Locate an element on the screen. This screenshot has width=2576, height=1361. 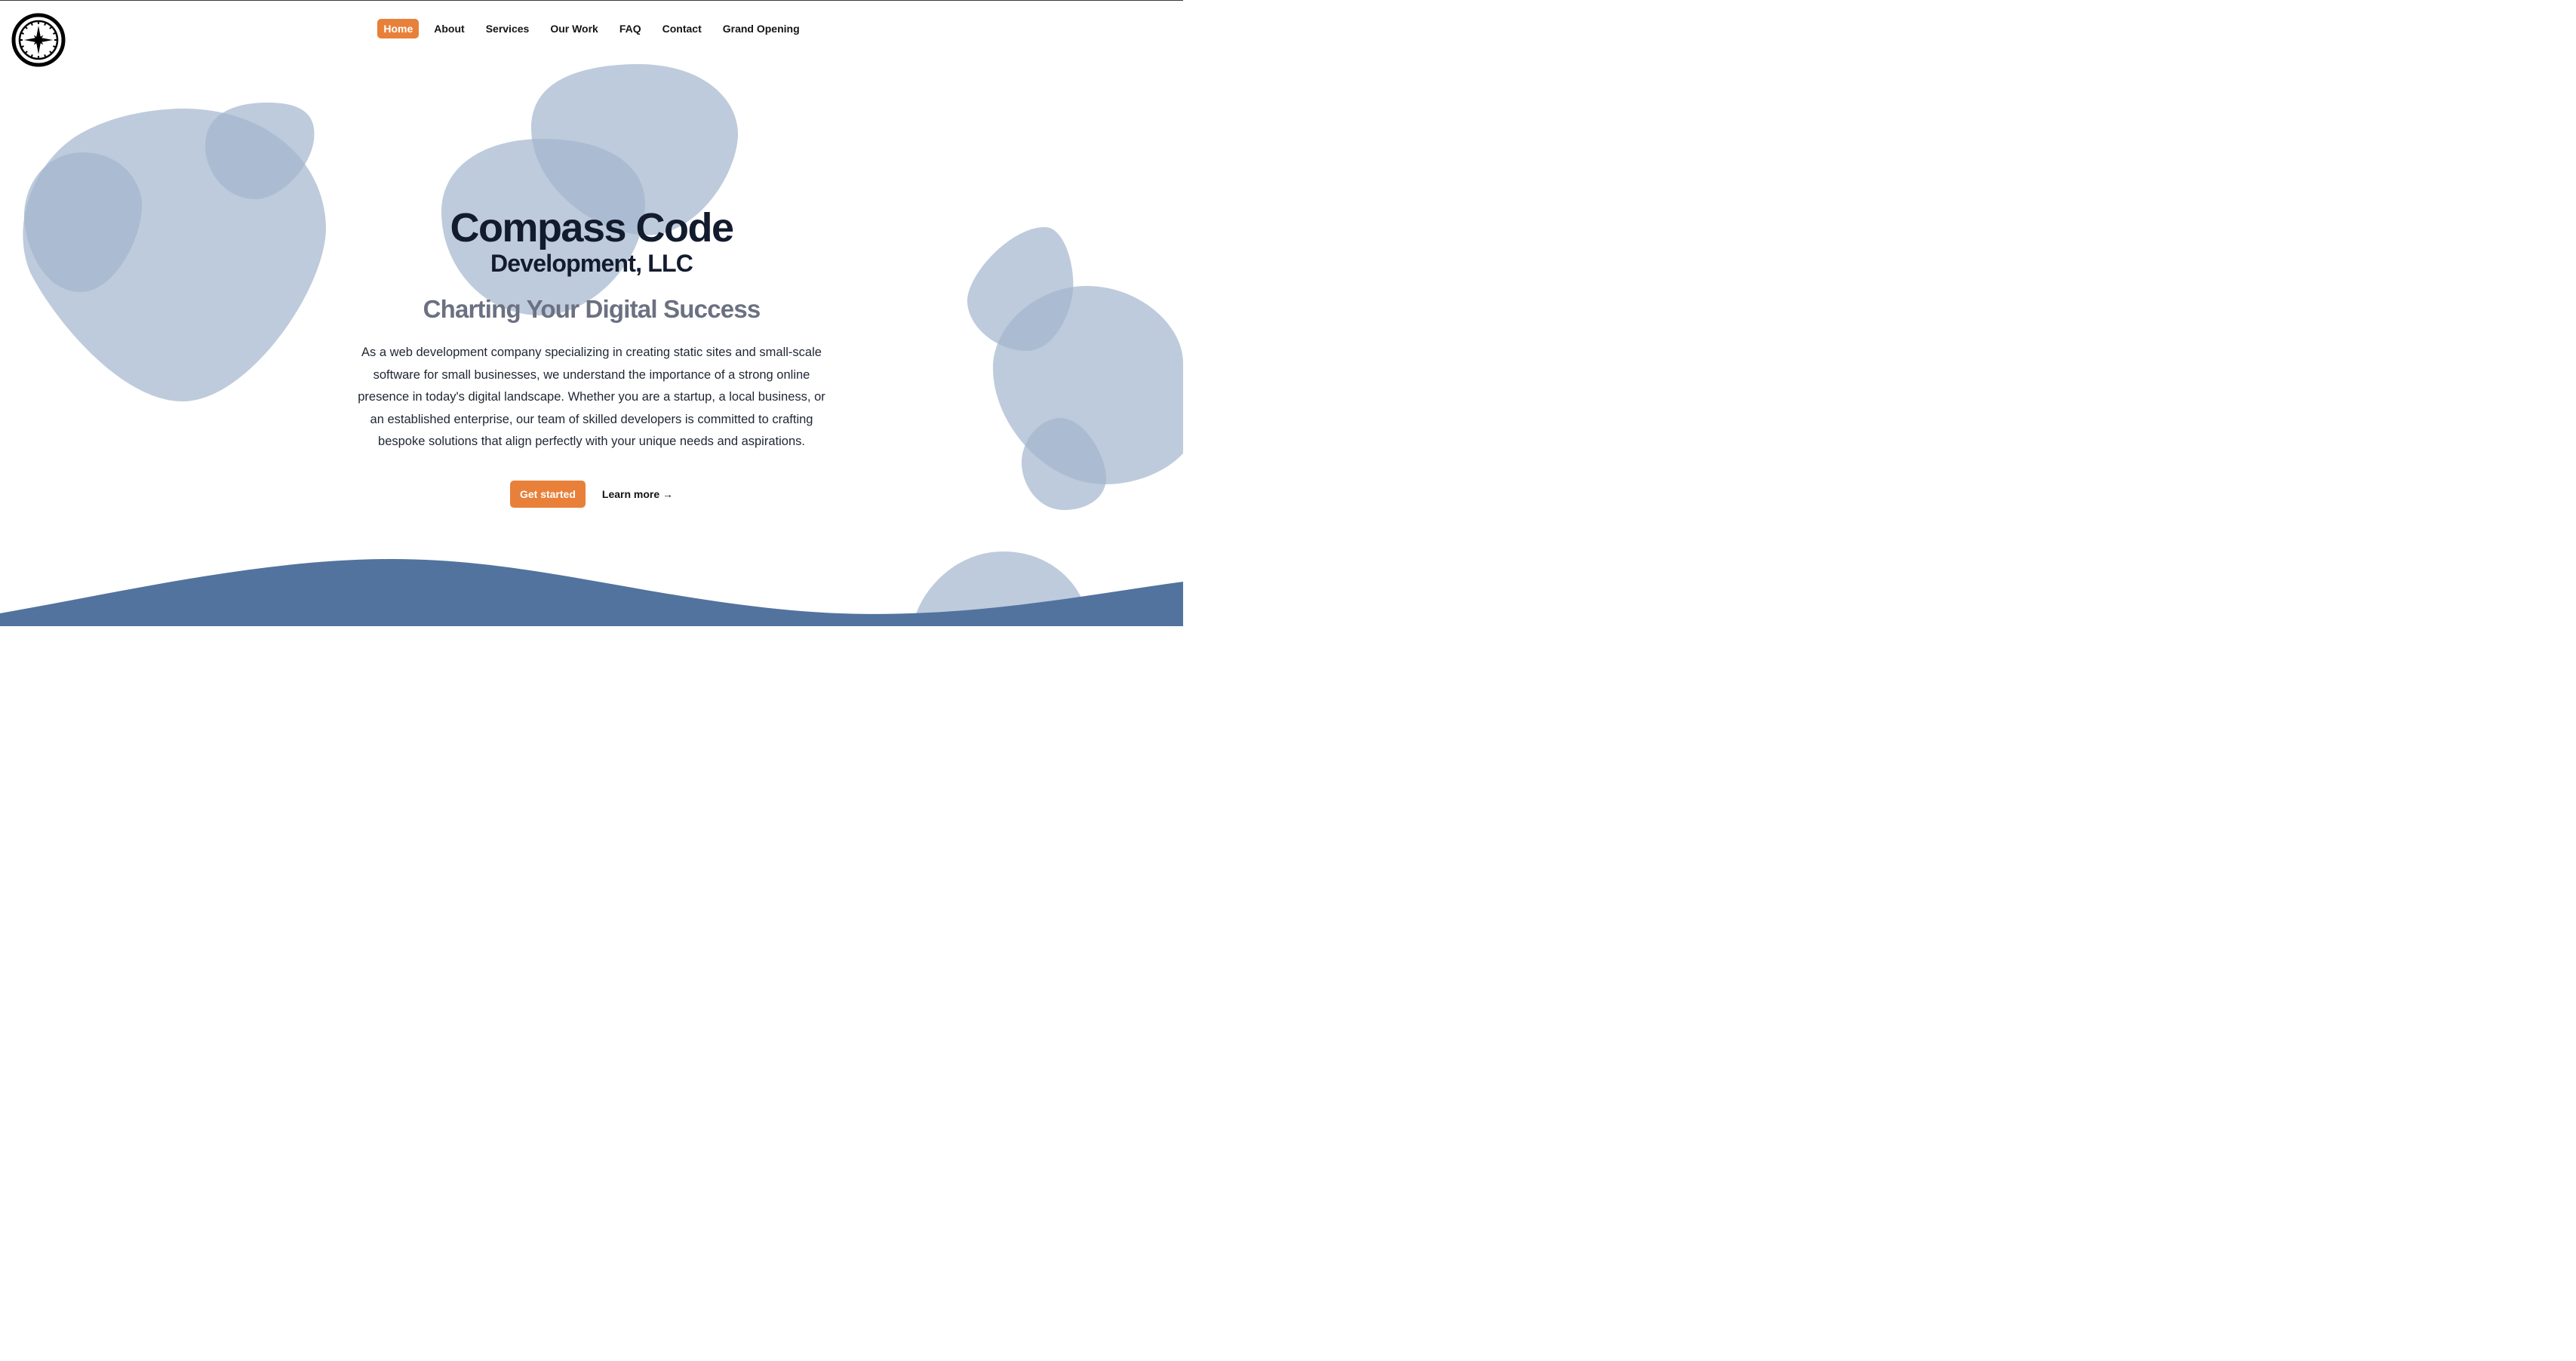
get-started-button: Get started is located at coordinates (547, 494).